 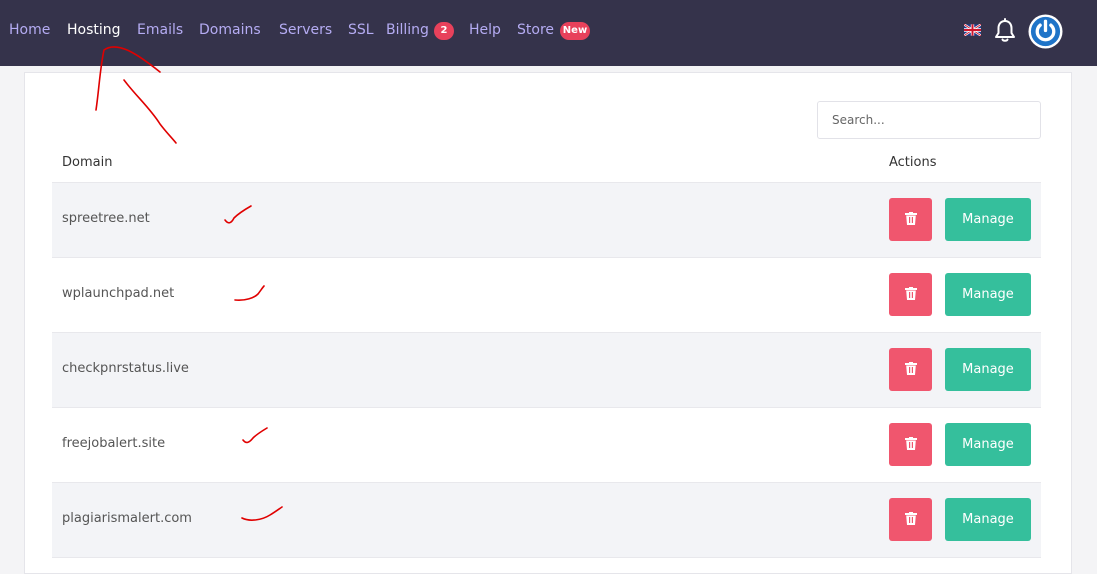 What do you see at coordinates (546, 370) in the screenshot?
I see `table-row: checkpnrstatus.live Manage` at bounding box center [546, 370].